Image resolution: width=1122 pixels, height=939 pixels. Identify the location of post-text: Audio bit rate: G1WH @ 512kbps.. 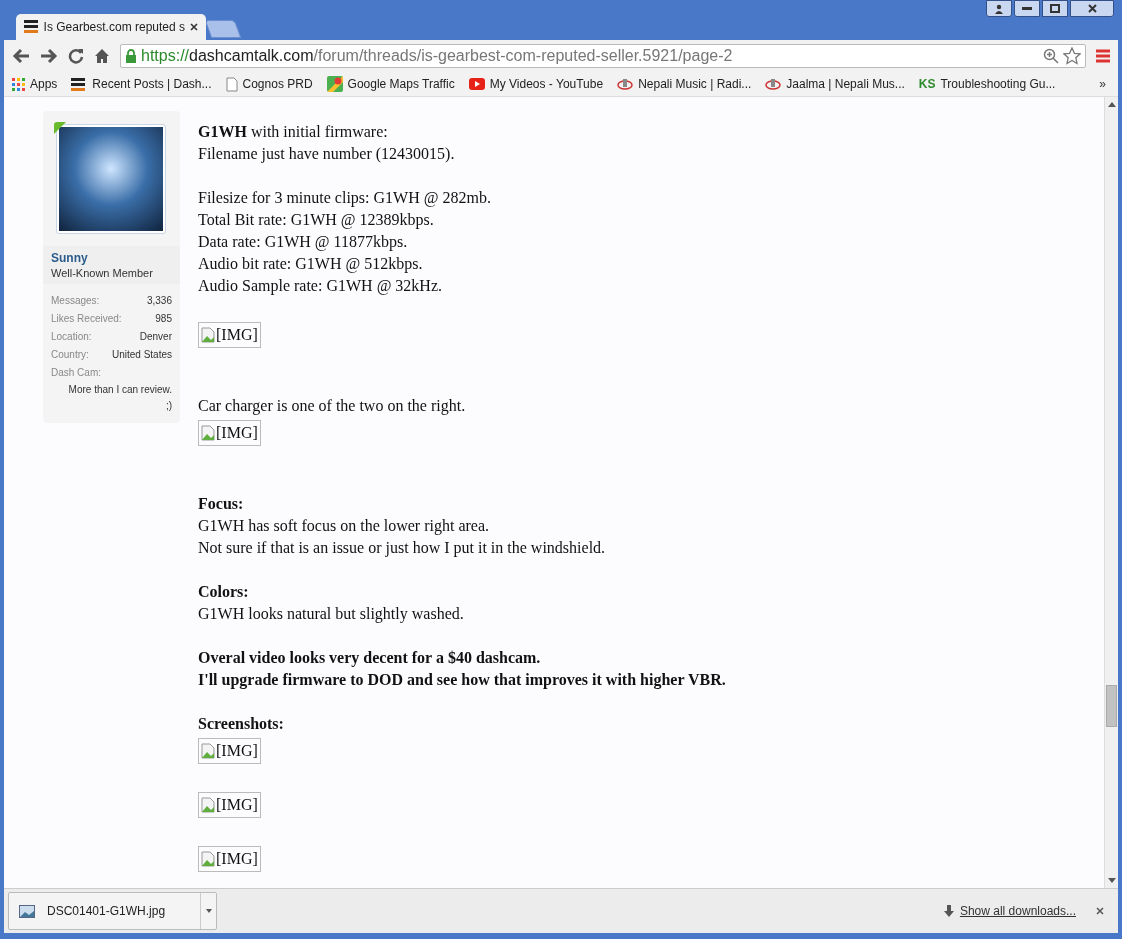
(311, 264).